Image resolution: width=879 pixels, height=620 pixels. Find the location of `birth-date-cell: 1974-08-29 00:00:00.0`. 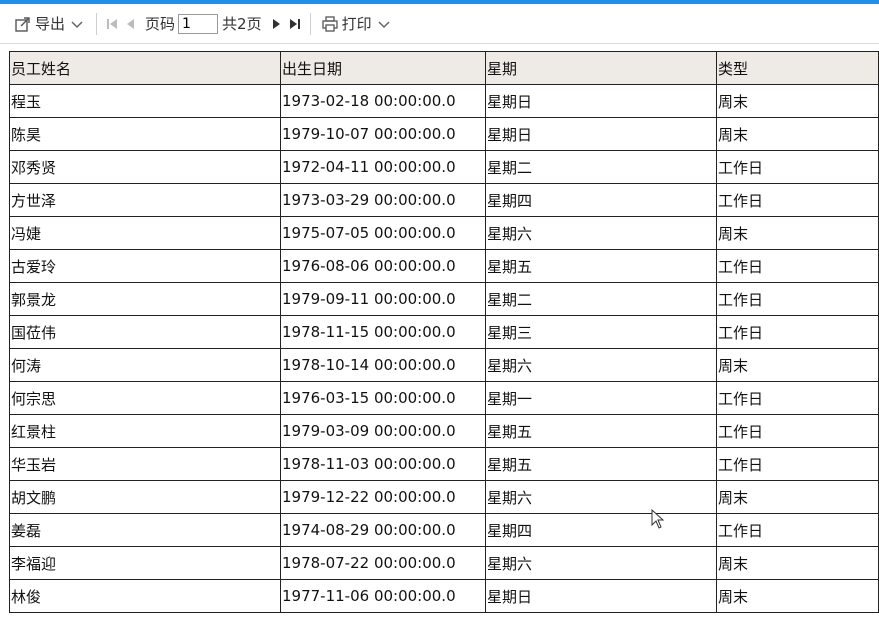

birth-date-cell: 1974-08-29 00:00:00.0 is located at coordinates (383, 530).